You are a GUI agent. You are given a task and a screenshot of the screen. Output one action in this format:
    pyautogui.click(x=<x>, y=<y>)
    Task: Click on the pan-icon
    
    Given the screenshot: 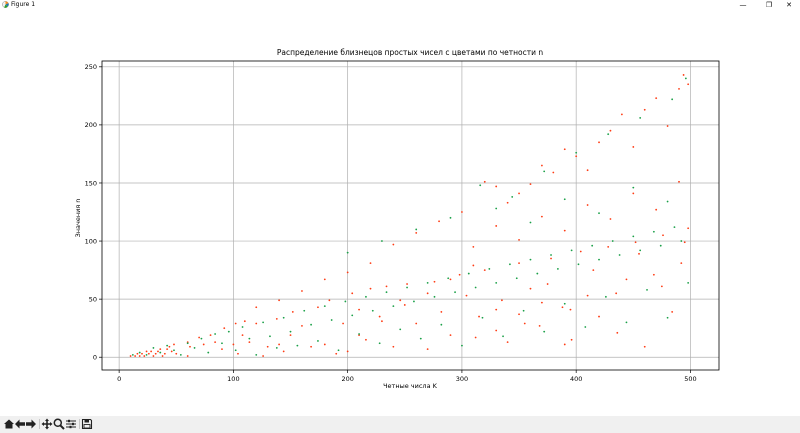 What is the action you would take?
    pyautogui.click(x=47, y=424)
    